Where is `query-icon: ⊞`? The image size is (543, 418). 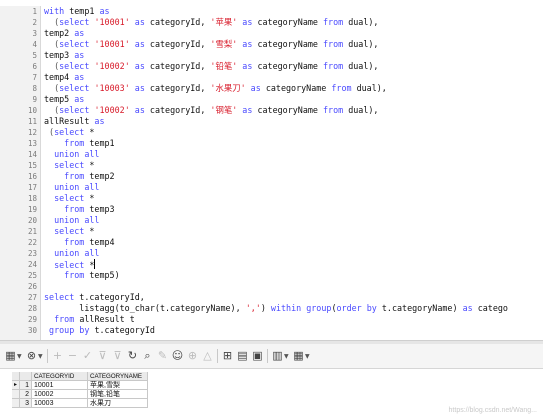
query-icon: ⊞ is located at coordinates (227, 355).